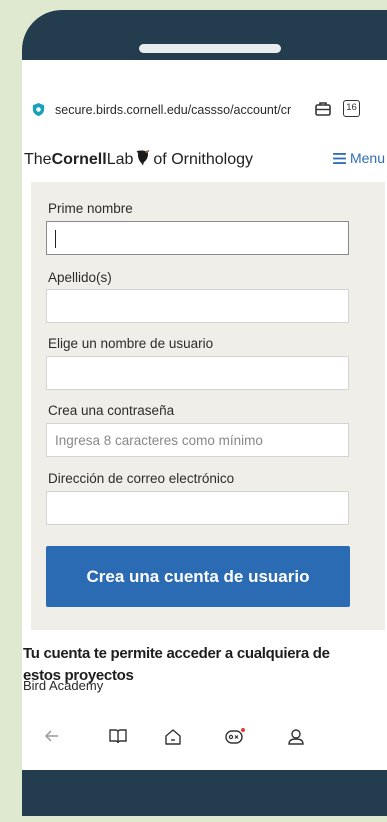  What do you see at coordinates (120, 159) in the screenshot?
I see `logo-lab: Lab` at bounding box center [120, 159].